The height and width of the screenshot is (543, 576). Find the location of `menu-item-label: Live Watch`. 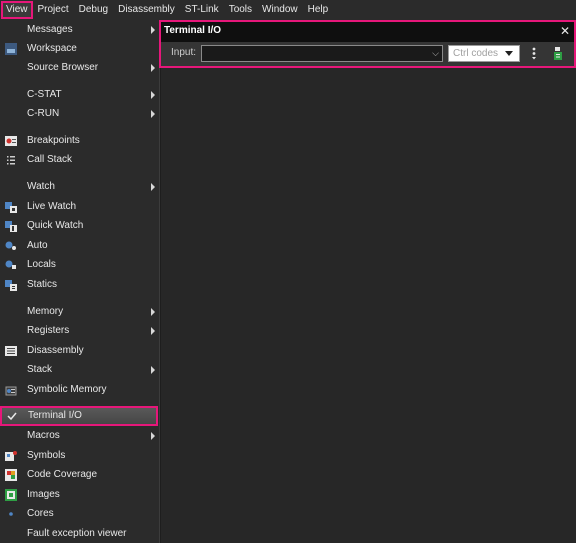

menu-item-label: Live Watch is located at coordinates (52, 206).